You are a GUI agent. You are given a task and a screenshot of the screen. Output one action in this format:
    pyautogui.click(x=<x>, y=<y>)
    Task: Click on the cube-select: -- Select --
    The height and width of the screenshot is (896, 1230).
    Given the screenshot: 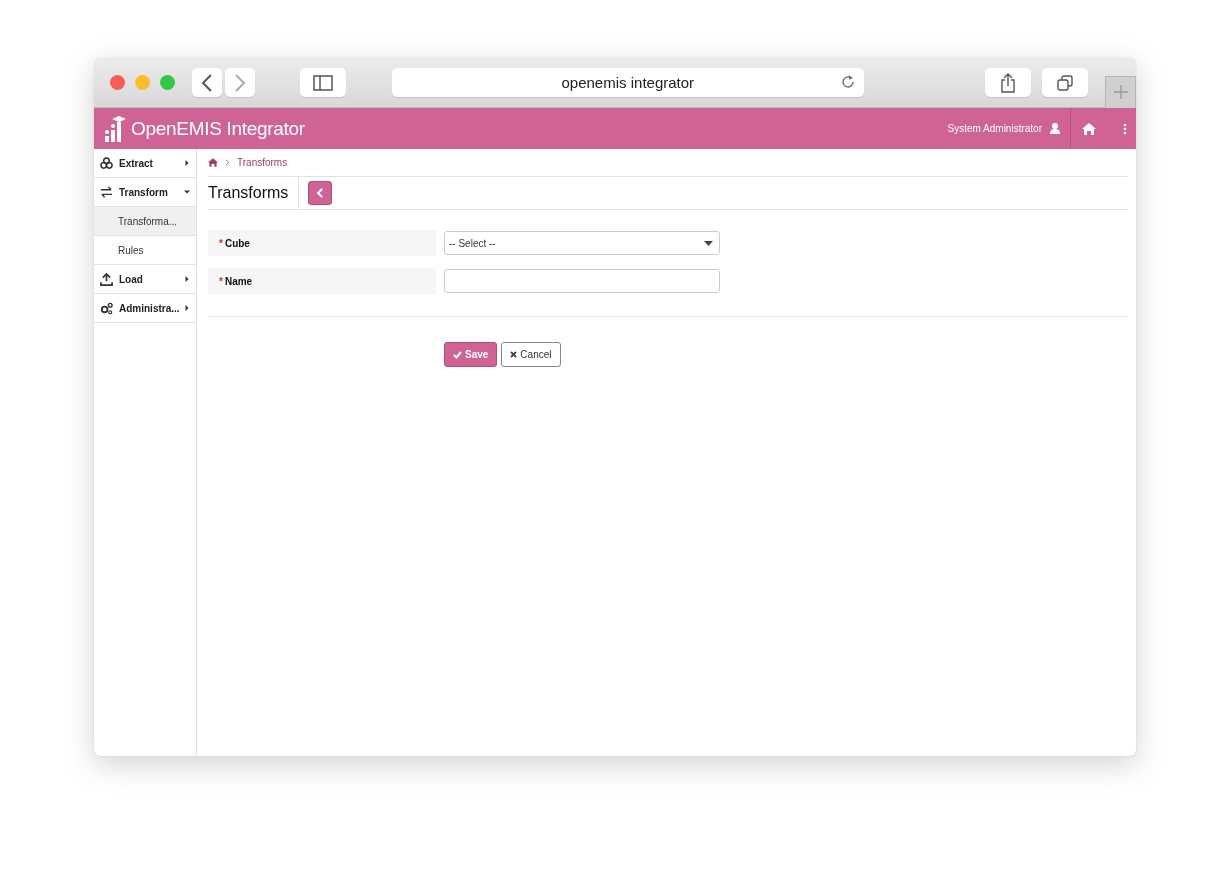 What is the action you would take?
    pyautogui.click(x=582, y=243)
    